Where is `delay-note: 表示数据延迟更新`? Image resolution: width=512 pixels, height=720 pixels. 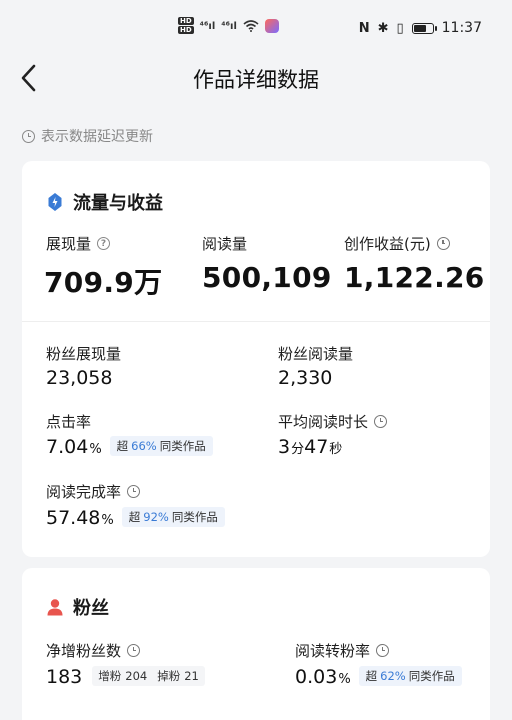
delay-note: 表示数据延迟更新 is located at coordinates (87, 136).